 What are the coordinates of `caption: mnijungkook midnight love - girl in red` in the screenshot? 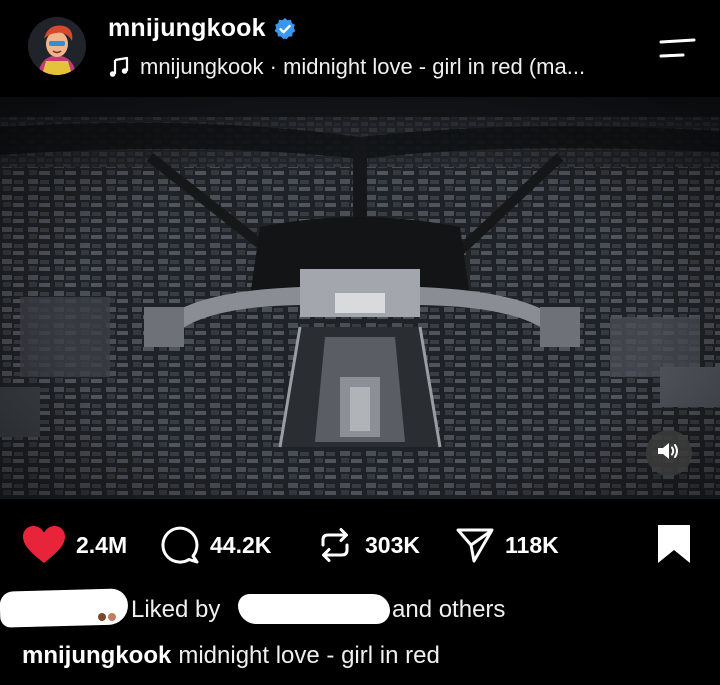 It's located at (231, 656).